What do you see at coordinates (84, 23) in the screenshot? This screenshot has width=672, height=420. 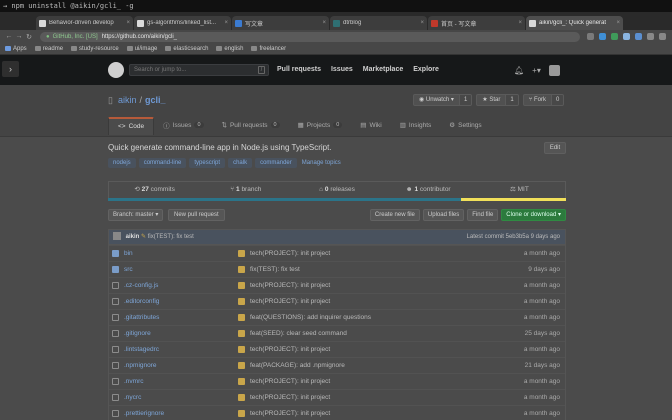 I see `browser-tab: Behavior-driven develop ×` at bounding box center [84, 23].